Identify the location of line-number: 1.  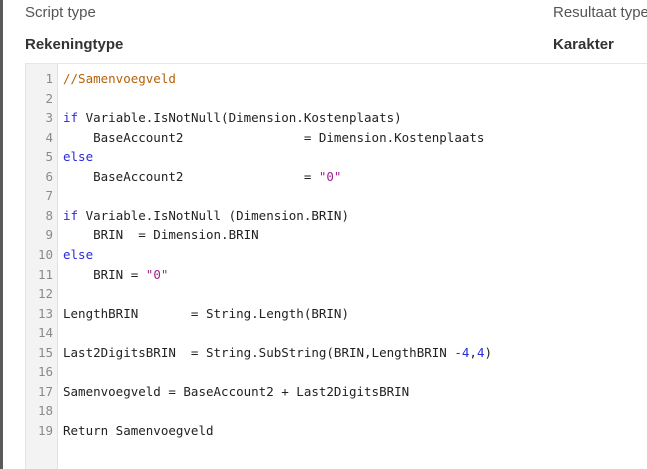
(49, 78).